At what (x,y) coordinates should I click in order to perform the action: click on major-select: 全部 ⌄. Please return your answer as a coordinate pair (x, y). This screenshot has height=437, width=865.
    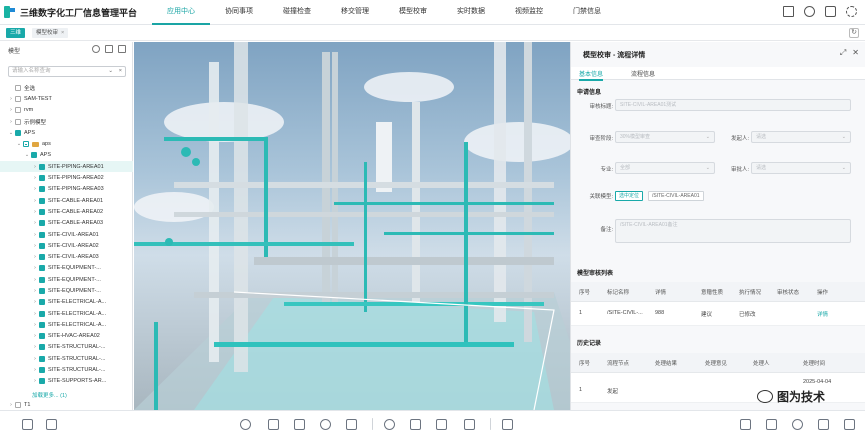
    Looking at the image, I should click on (665, 168).